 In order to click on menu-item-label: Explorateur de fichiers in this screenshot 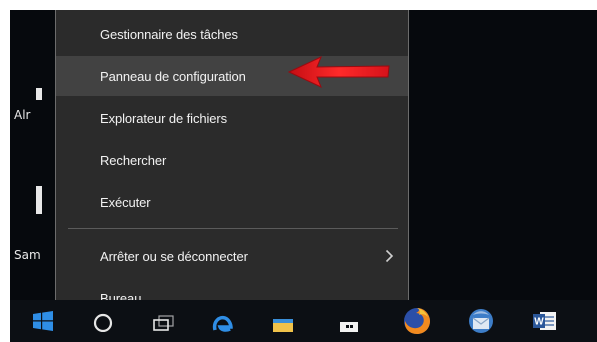, I will do `click(164, 118)`.